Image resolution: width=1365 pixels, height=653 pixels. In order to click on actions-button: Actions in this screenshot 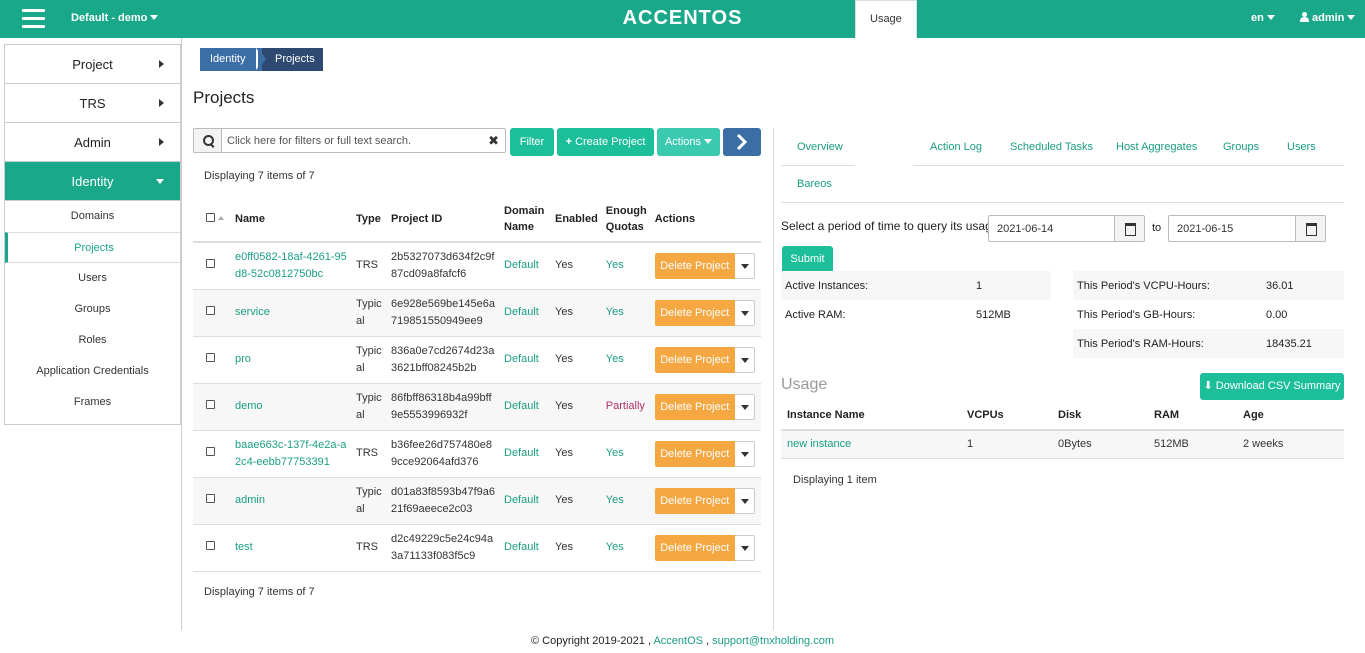, I will do `click(688, 142)`.